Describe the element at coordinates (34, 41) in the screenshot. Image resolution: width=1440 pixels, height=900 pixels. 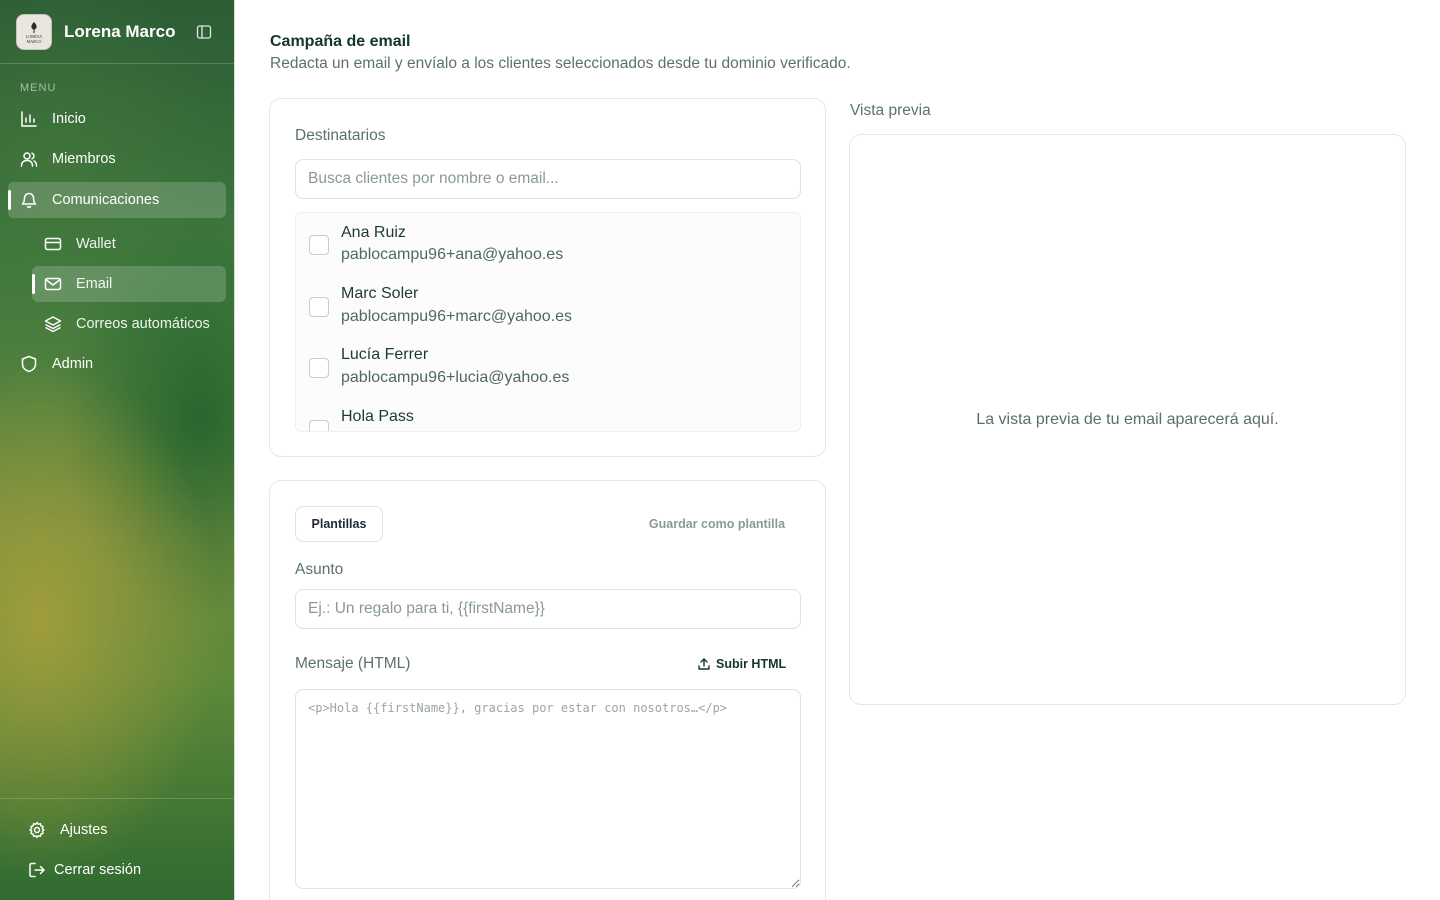
I see `svg-text: MARCO` at that location.